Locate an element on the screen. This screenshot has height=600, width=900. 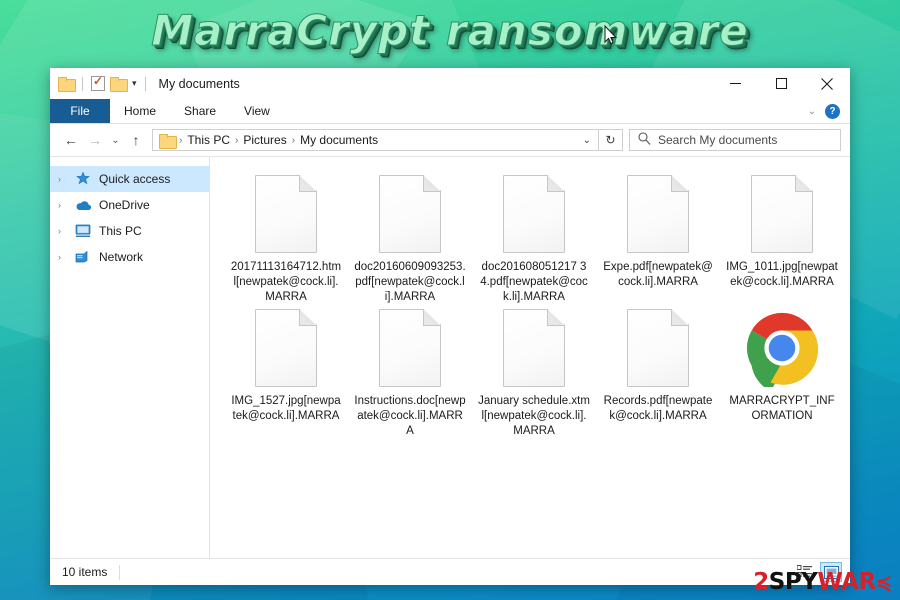
sidebar-item-quick-access: › Quick access is located at coordinates (129, 179).